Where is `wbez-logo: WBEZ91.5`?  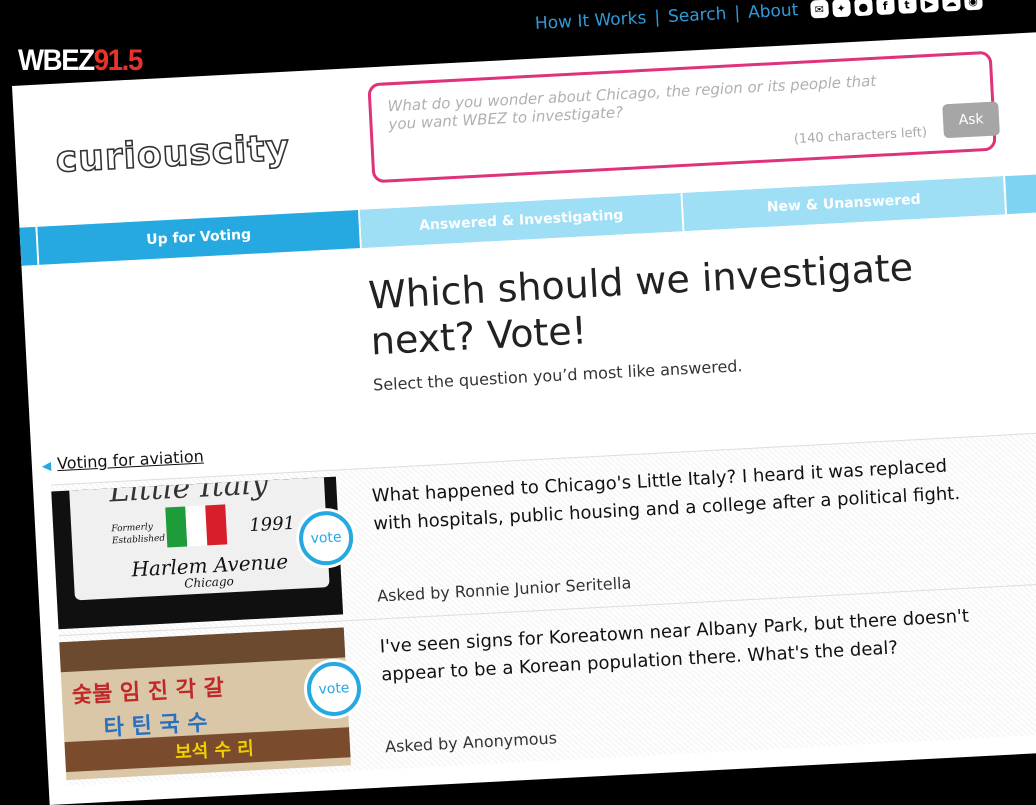 wbez-logo: WBEZ91.5 is located at coordinates (81, 61).